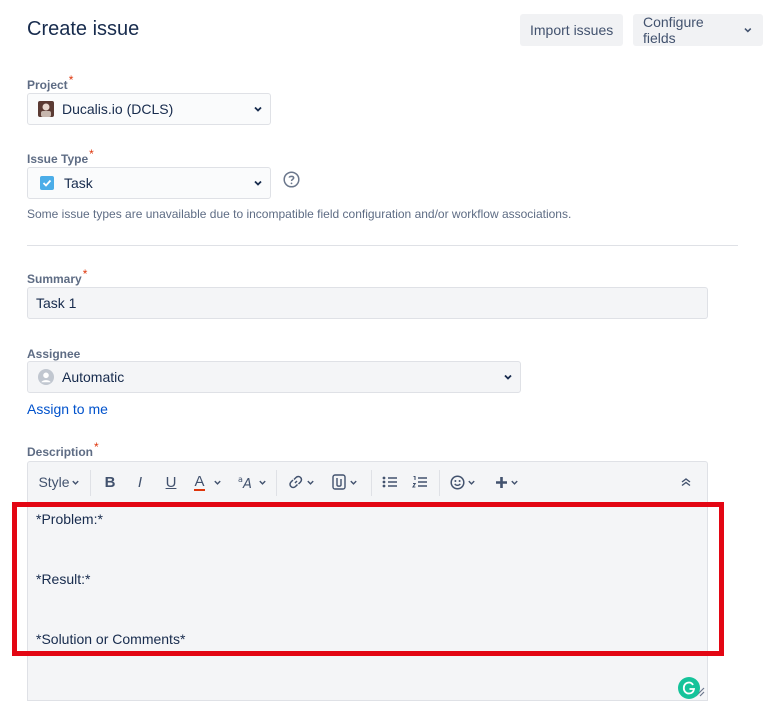 Image resolution: width=769 pixels, height=701 pixels. Describe the element at coordinates (83, 29) in the screenshot. I see `page-title: Create issue` at that location.